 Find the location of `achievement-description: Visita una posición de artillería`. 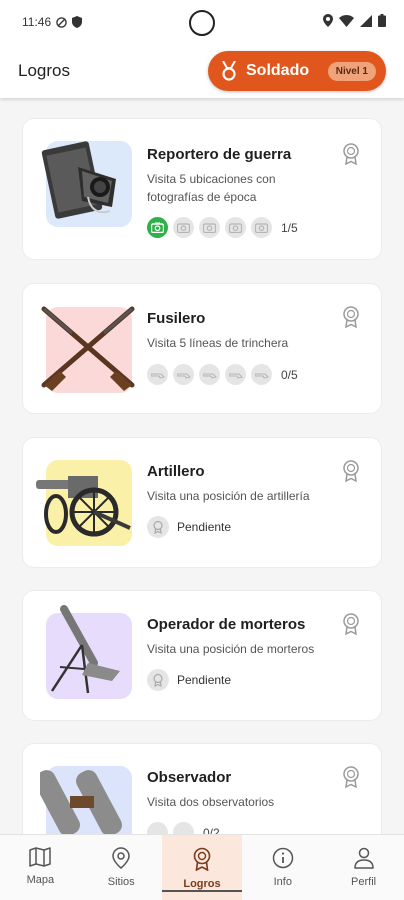

achievement-description: Visita una posición de artillería is located at coordinates (228, 496).